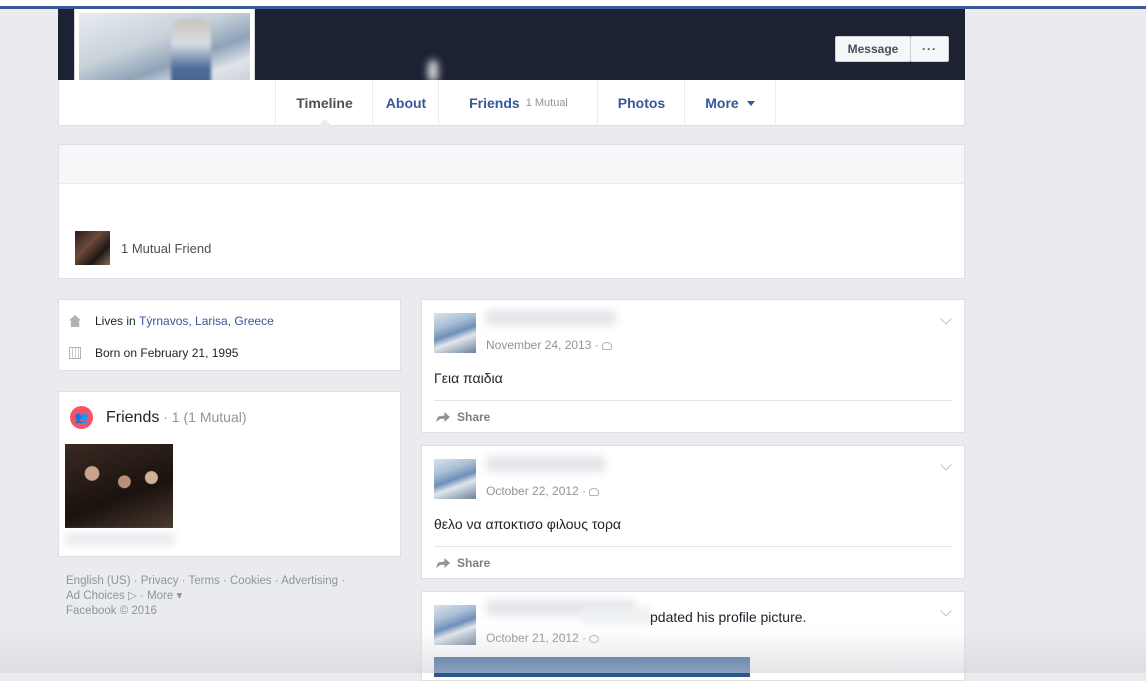 This screenshot has height=681, width=1146. Describe the element at coordinates (573, 4) in the screenshot. I see `top-bar` at that location.